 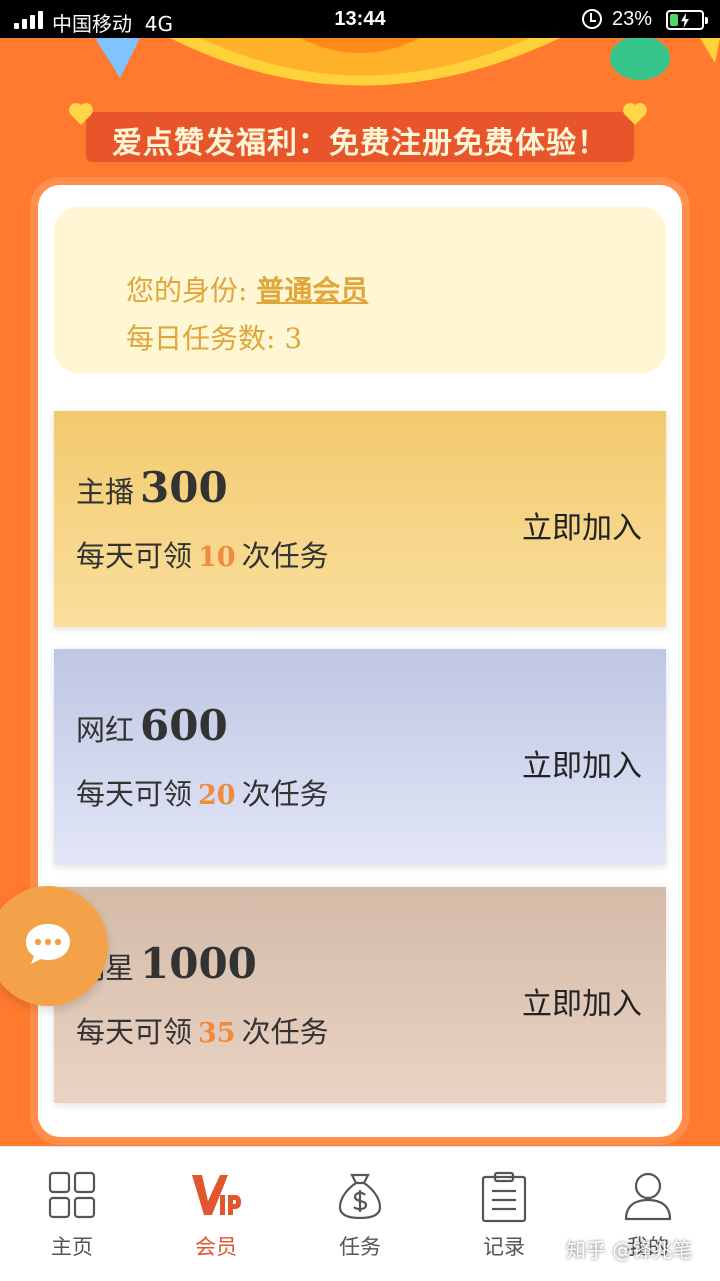 I want to click on plan-description: 每天可领 20 次任务, so click(x=202, y=792).